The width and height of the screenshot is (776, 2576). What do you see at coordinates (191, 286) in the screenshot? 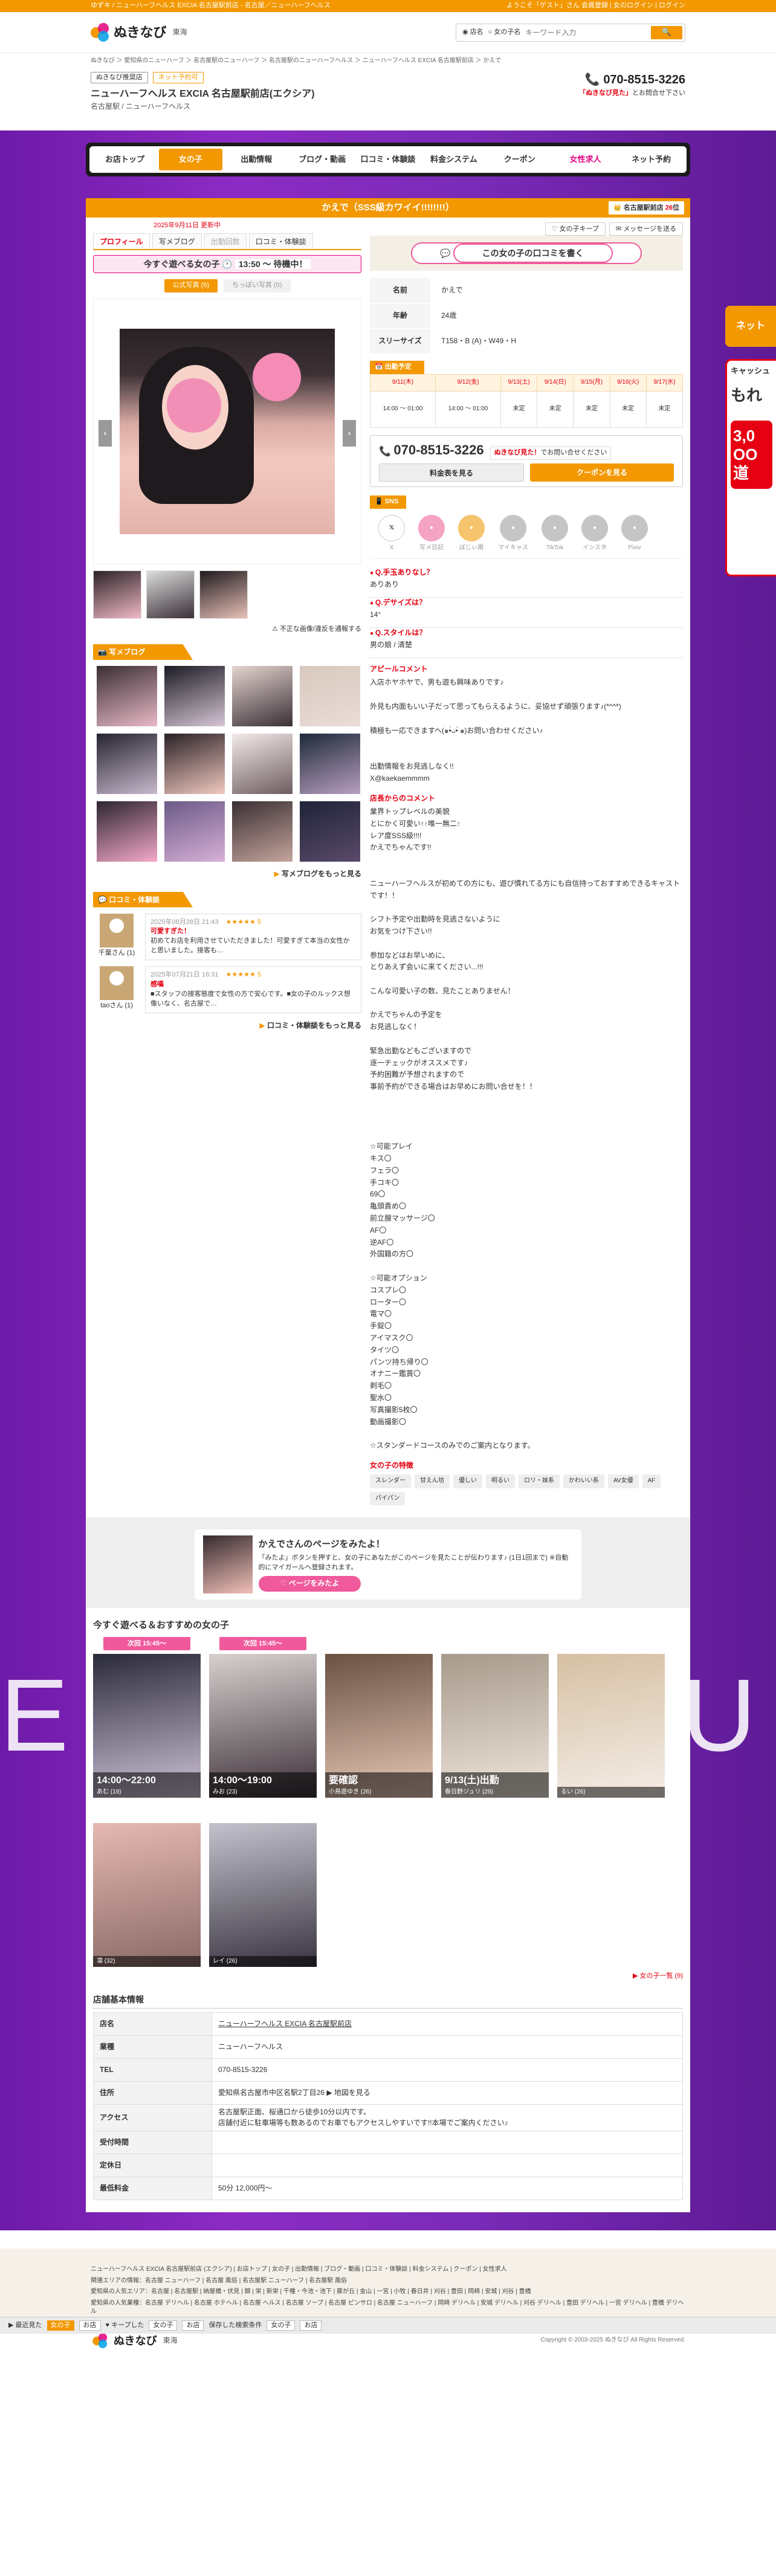
I see `tab-official-photos: 公式写真 (5)` at bounding box center [191, 286].